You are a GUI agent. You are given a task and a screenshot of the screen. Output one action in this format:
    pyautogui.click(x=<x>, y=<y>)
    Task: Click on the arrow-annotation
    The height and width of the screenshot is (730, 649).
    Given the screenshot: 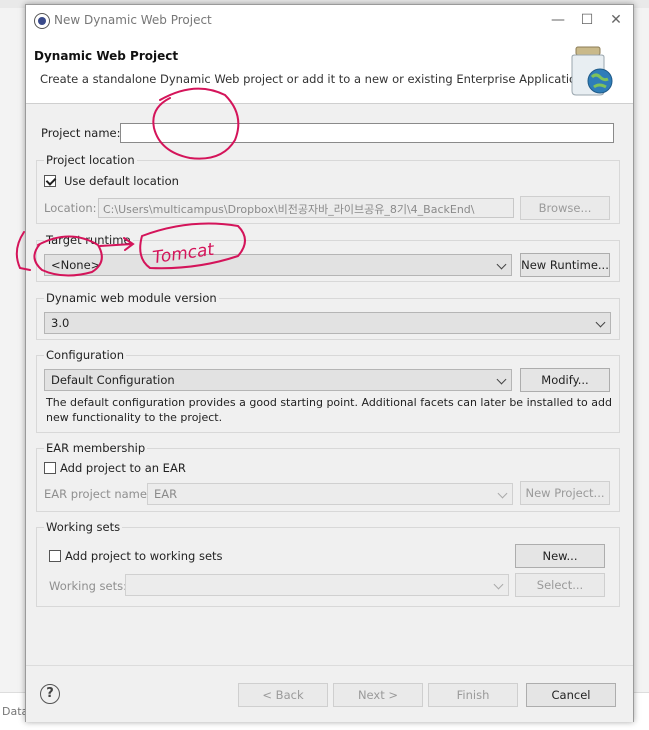 What is the action you would take?
    pyautogui.click(x=117, y=244)
    